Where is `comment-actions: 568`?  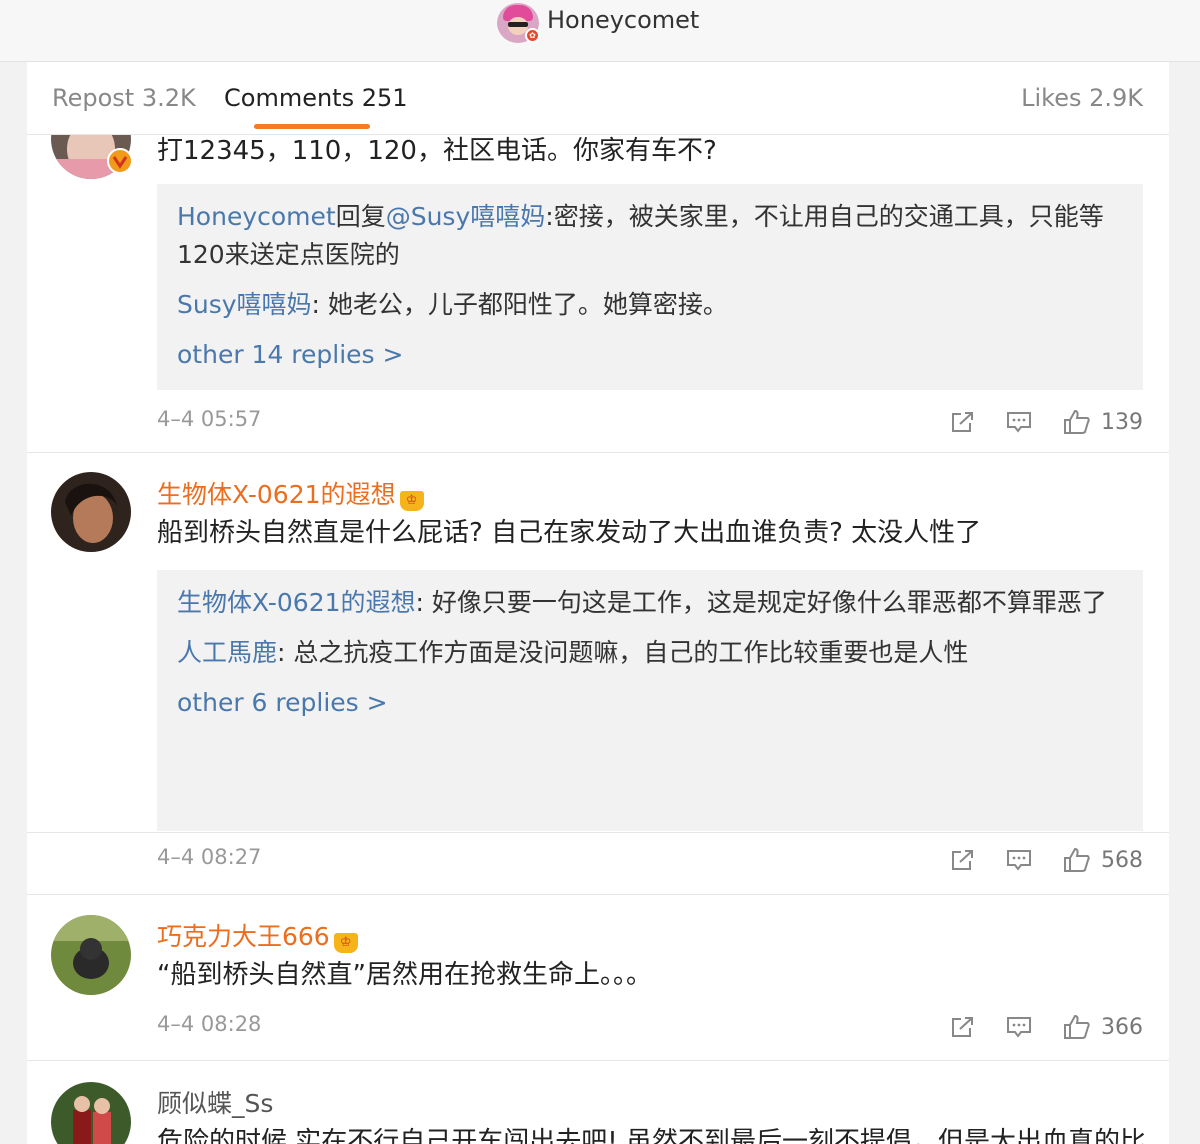
comment-actions: 568 is located at coordinates (1045, 860).